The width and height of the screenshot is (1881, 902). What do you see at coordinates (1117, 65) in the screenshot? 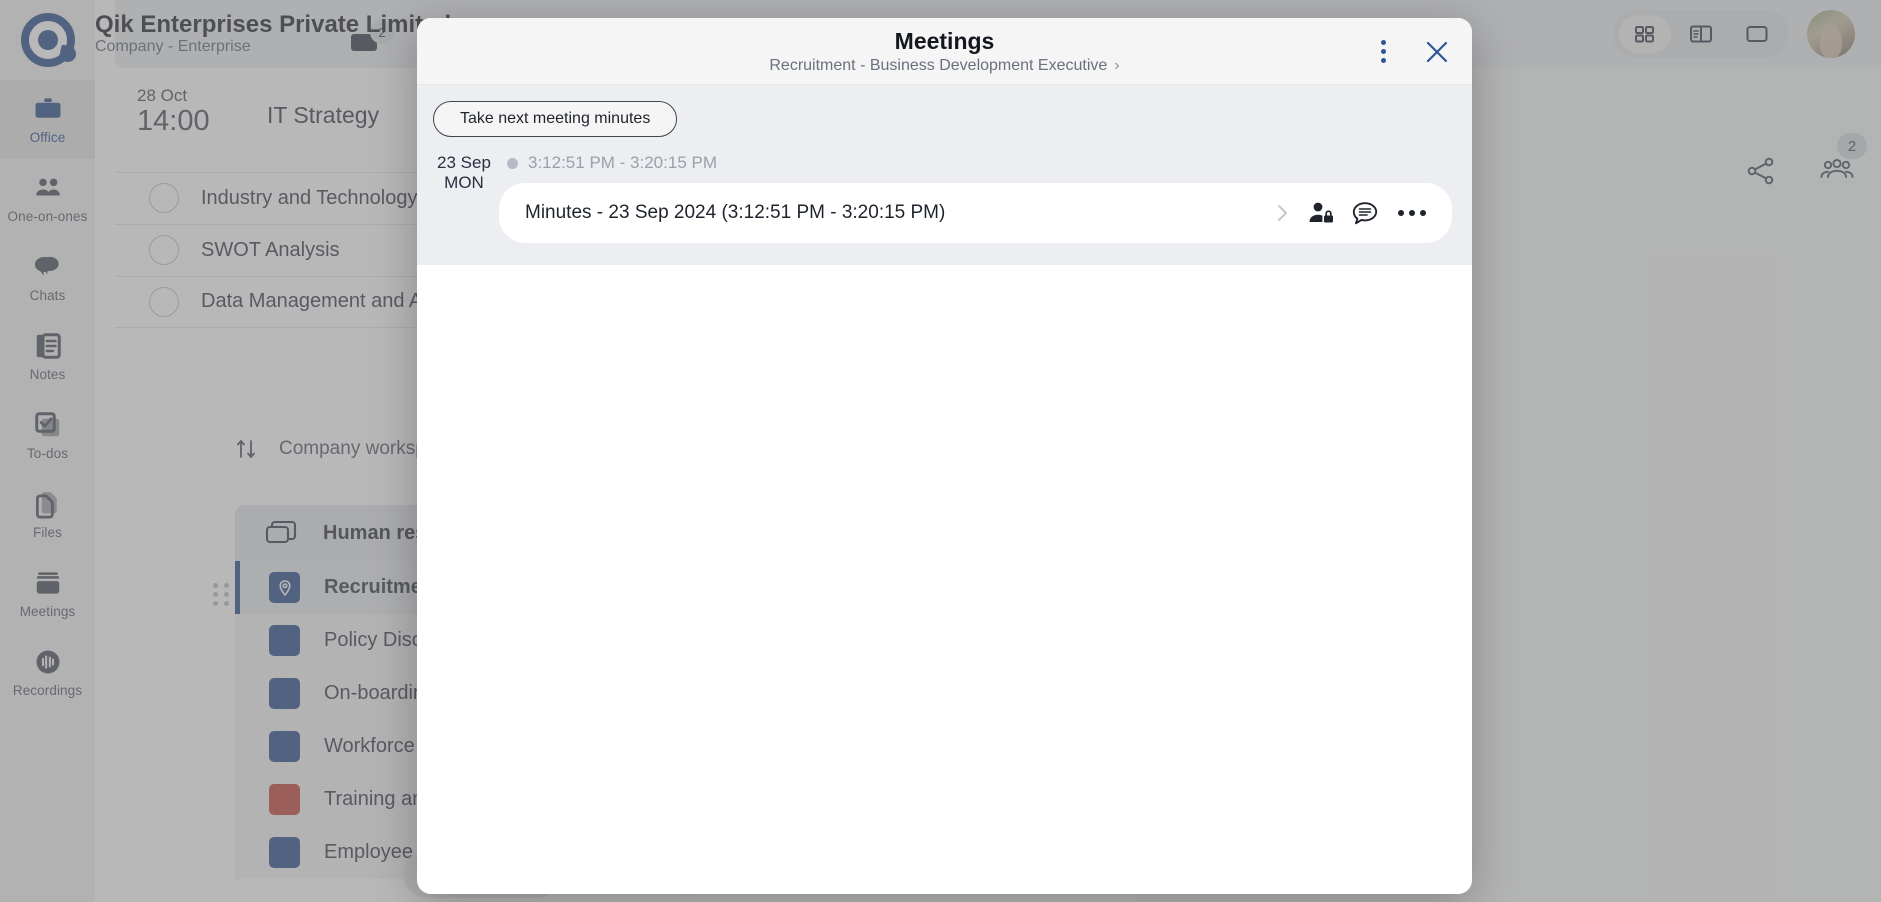
I see `chevron-right-icon: ›` at bounding box center [1117, 65].